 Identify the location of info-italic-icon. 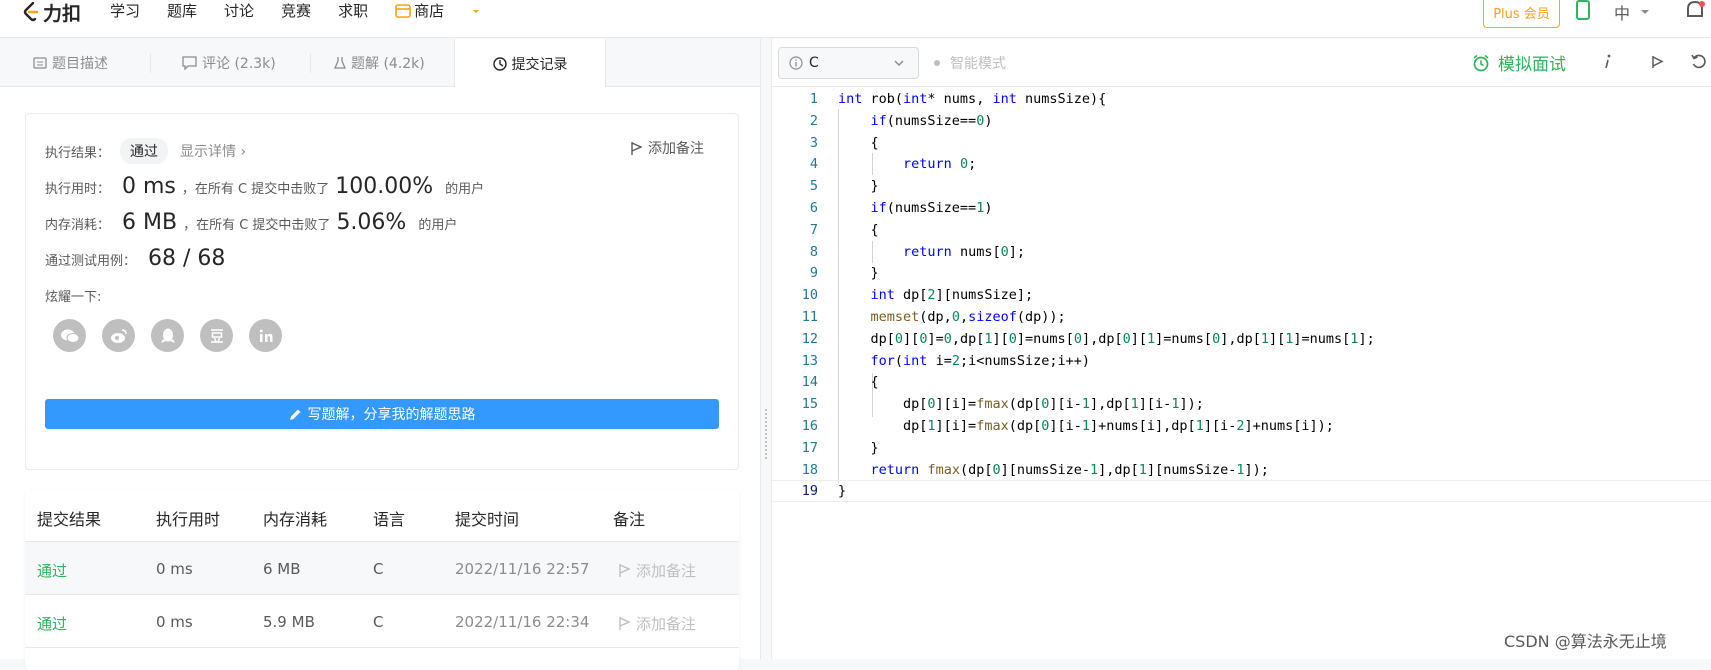
(1608, 62).